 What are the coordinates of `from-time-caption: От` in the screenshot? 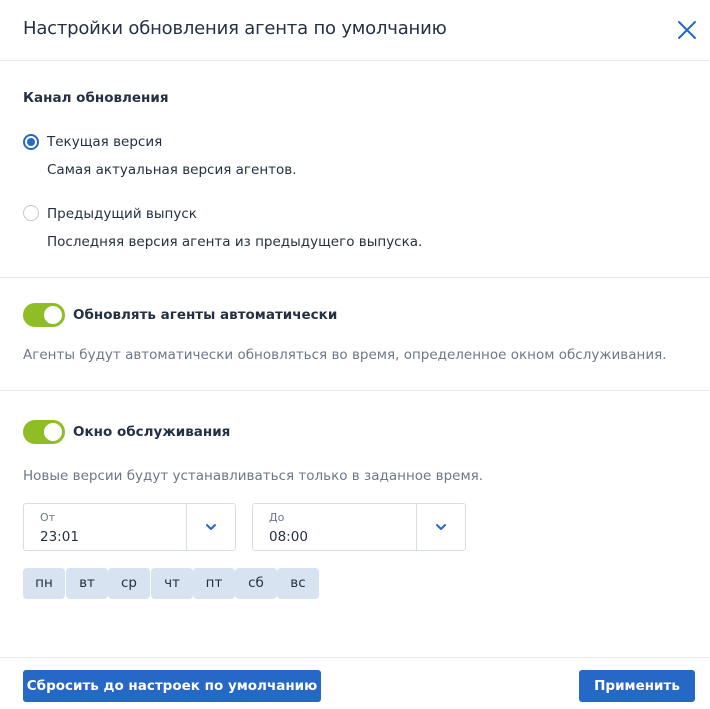 It's located at (48, 517).